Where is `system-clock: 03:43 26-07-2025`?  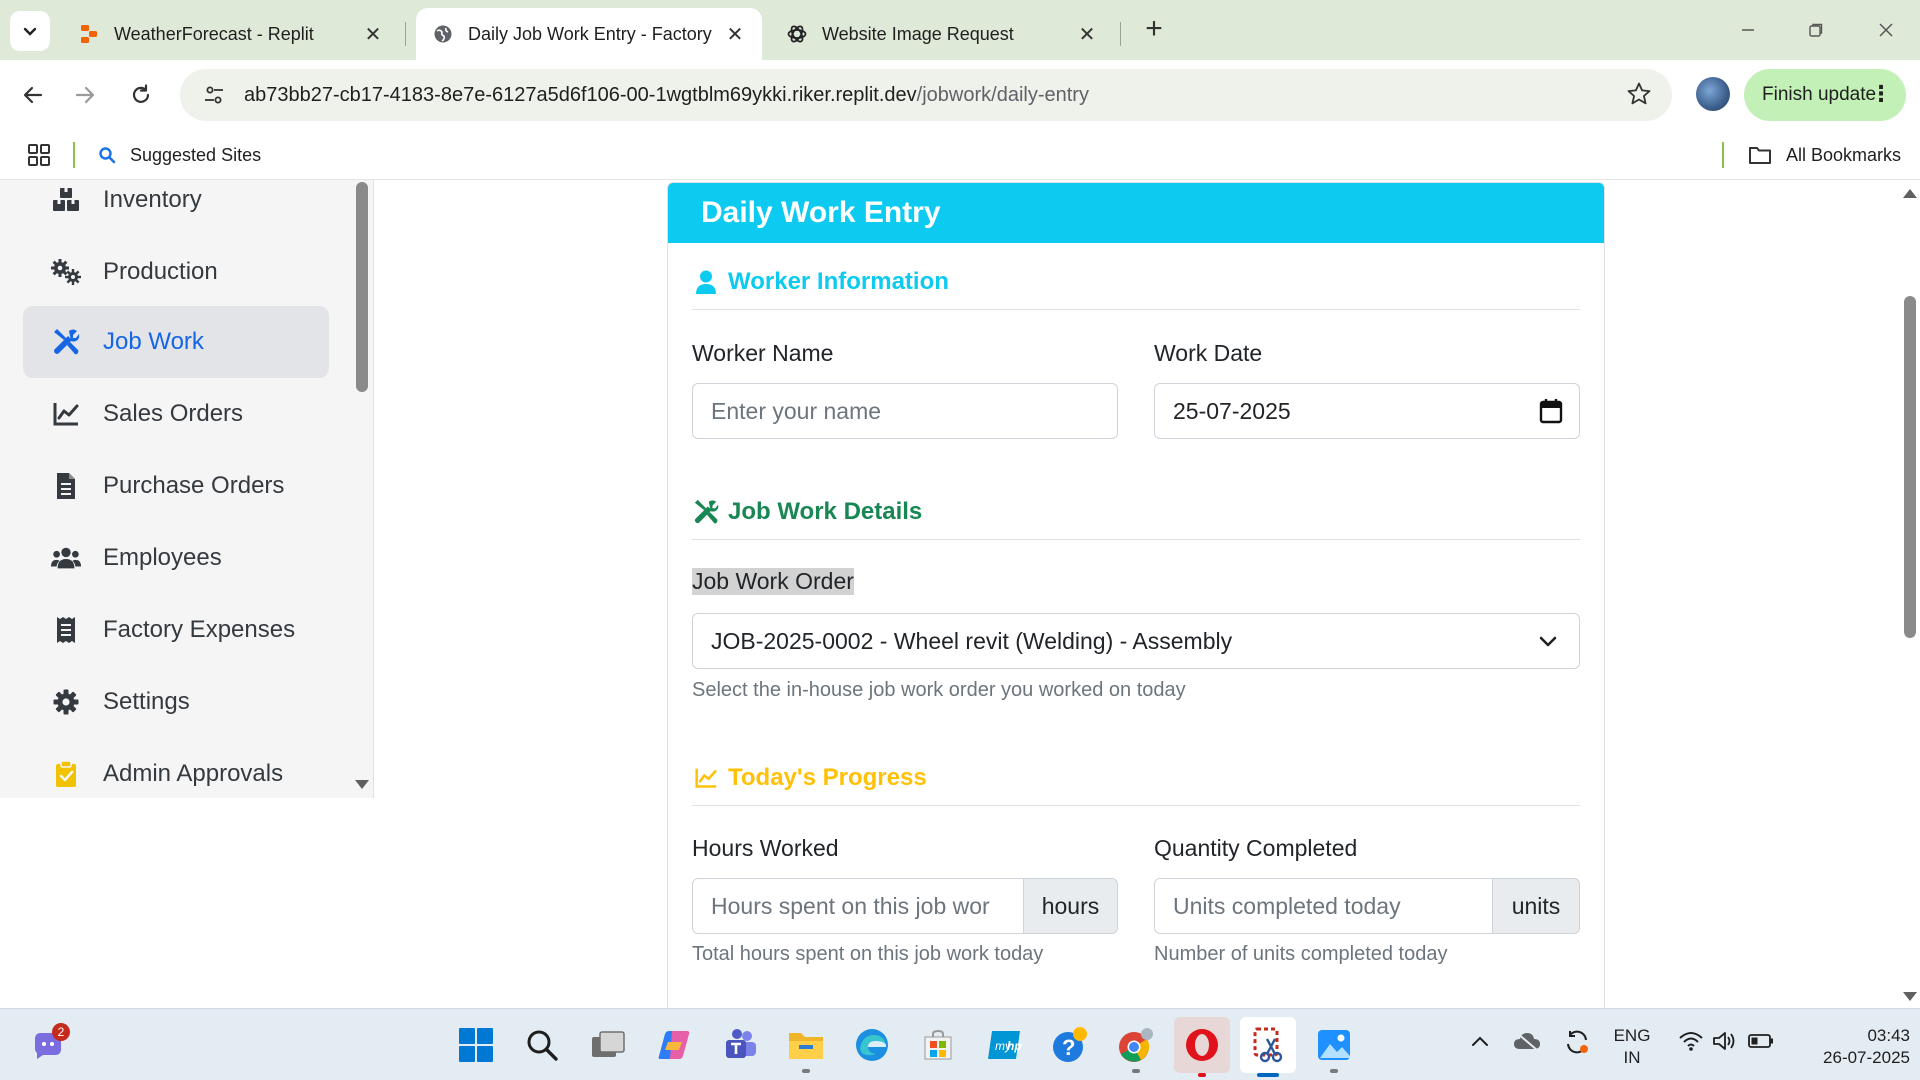 system-clock: 03:43 26-07-2025 is located at coordinates (1850, 1047).